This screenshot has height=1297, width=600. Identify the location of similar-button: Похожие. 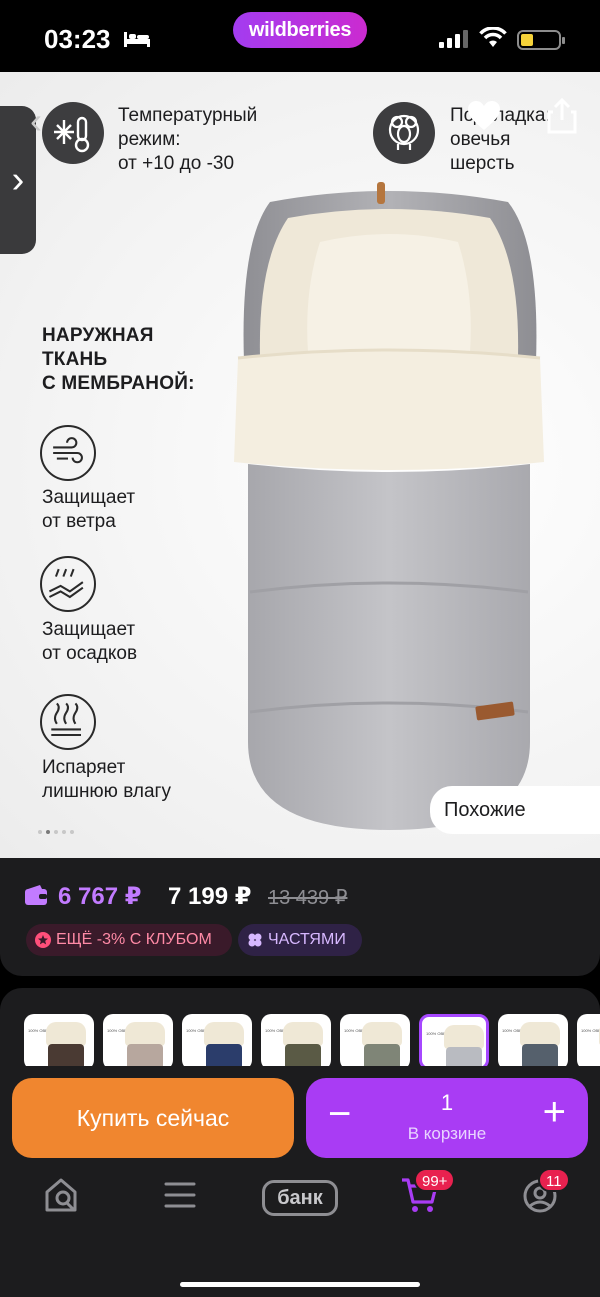
(515, 810).